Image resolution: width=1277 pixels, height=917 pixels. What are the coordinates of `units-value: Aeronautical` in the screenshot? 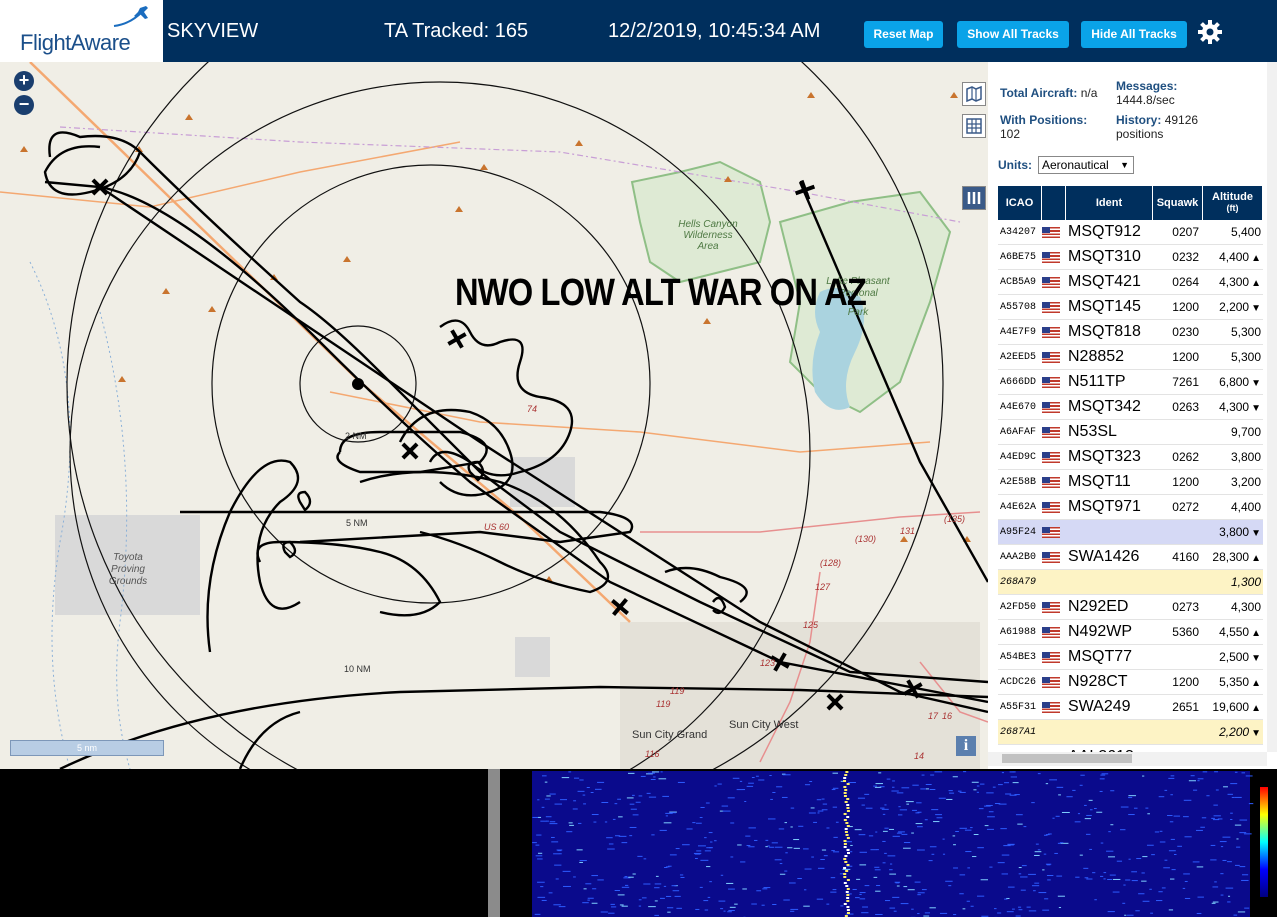 It's located at (1075, 165).